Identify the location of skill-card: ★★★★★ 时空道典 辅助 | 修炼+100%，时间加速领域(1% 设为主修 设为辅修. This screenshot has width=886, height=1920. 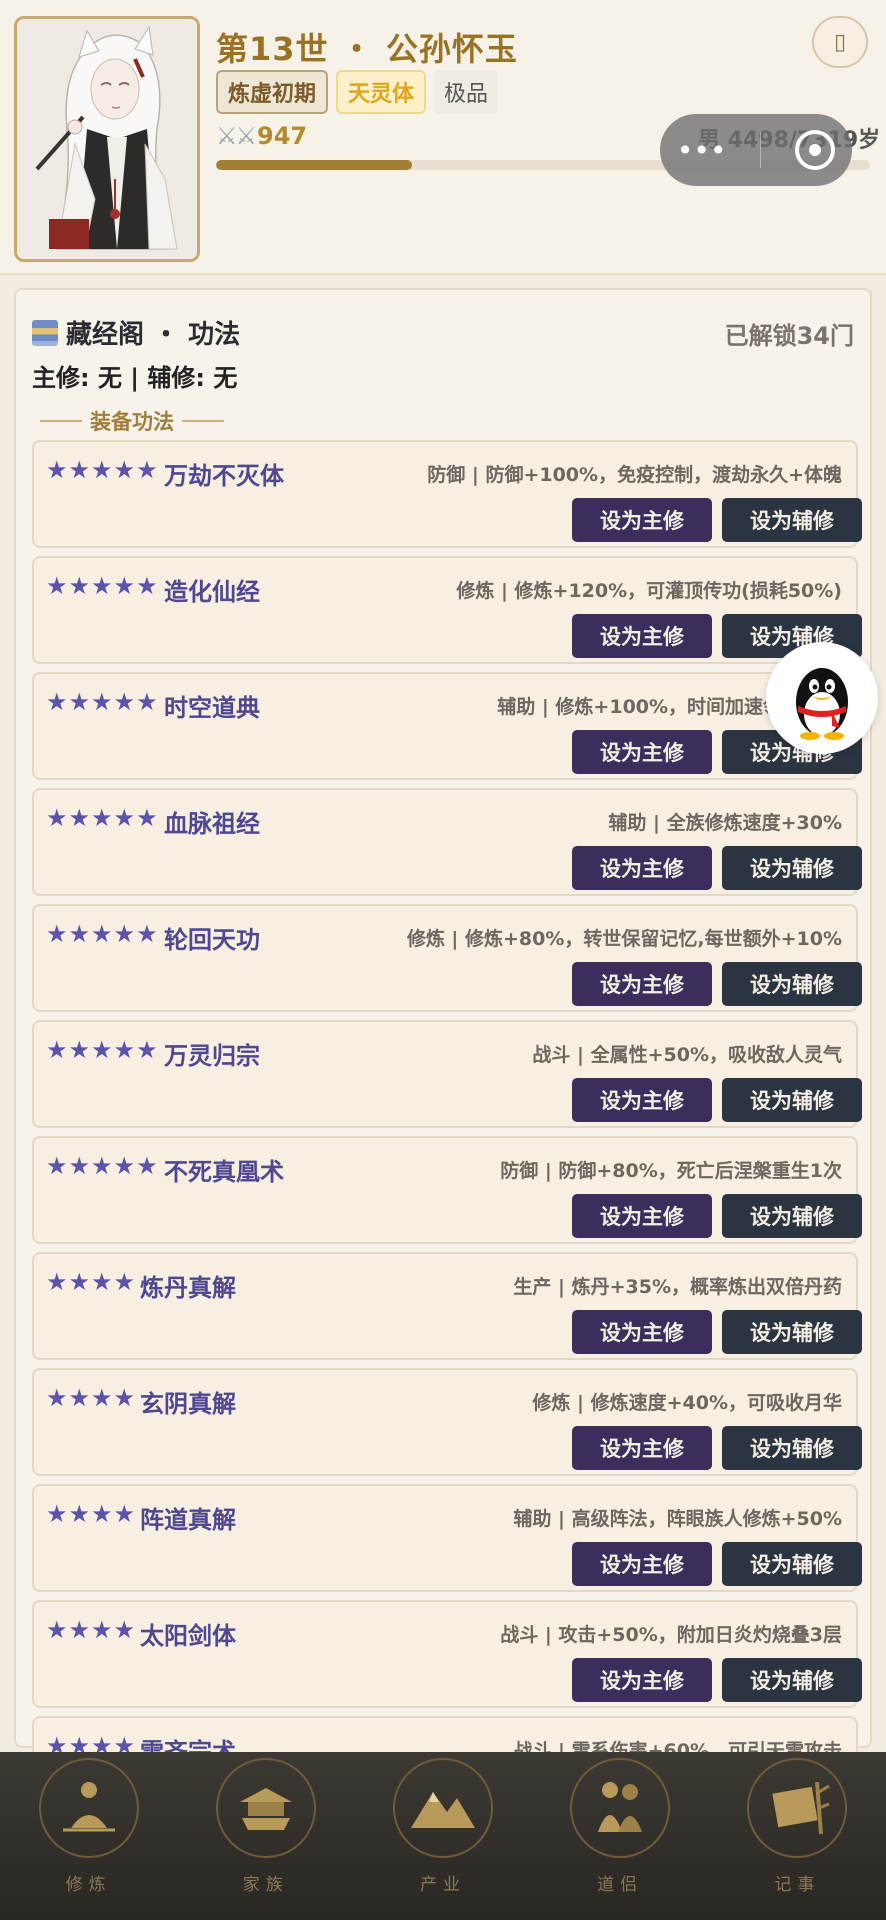
(447, 726).